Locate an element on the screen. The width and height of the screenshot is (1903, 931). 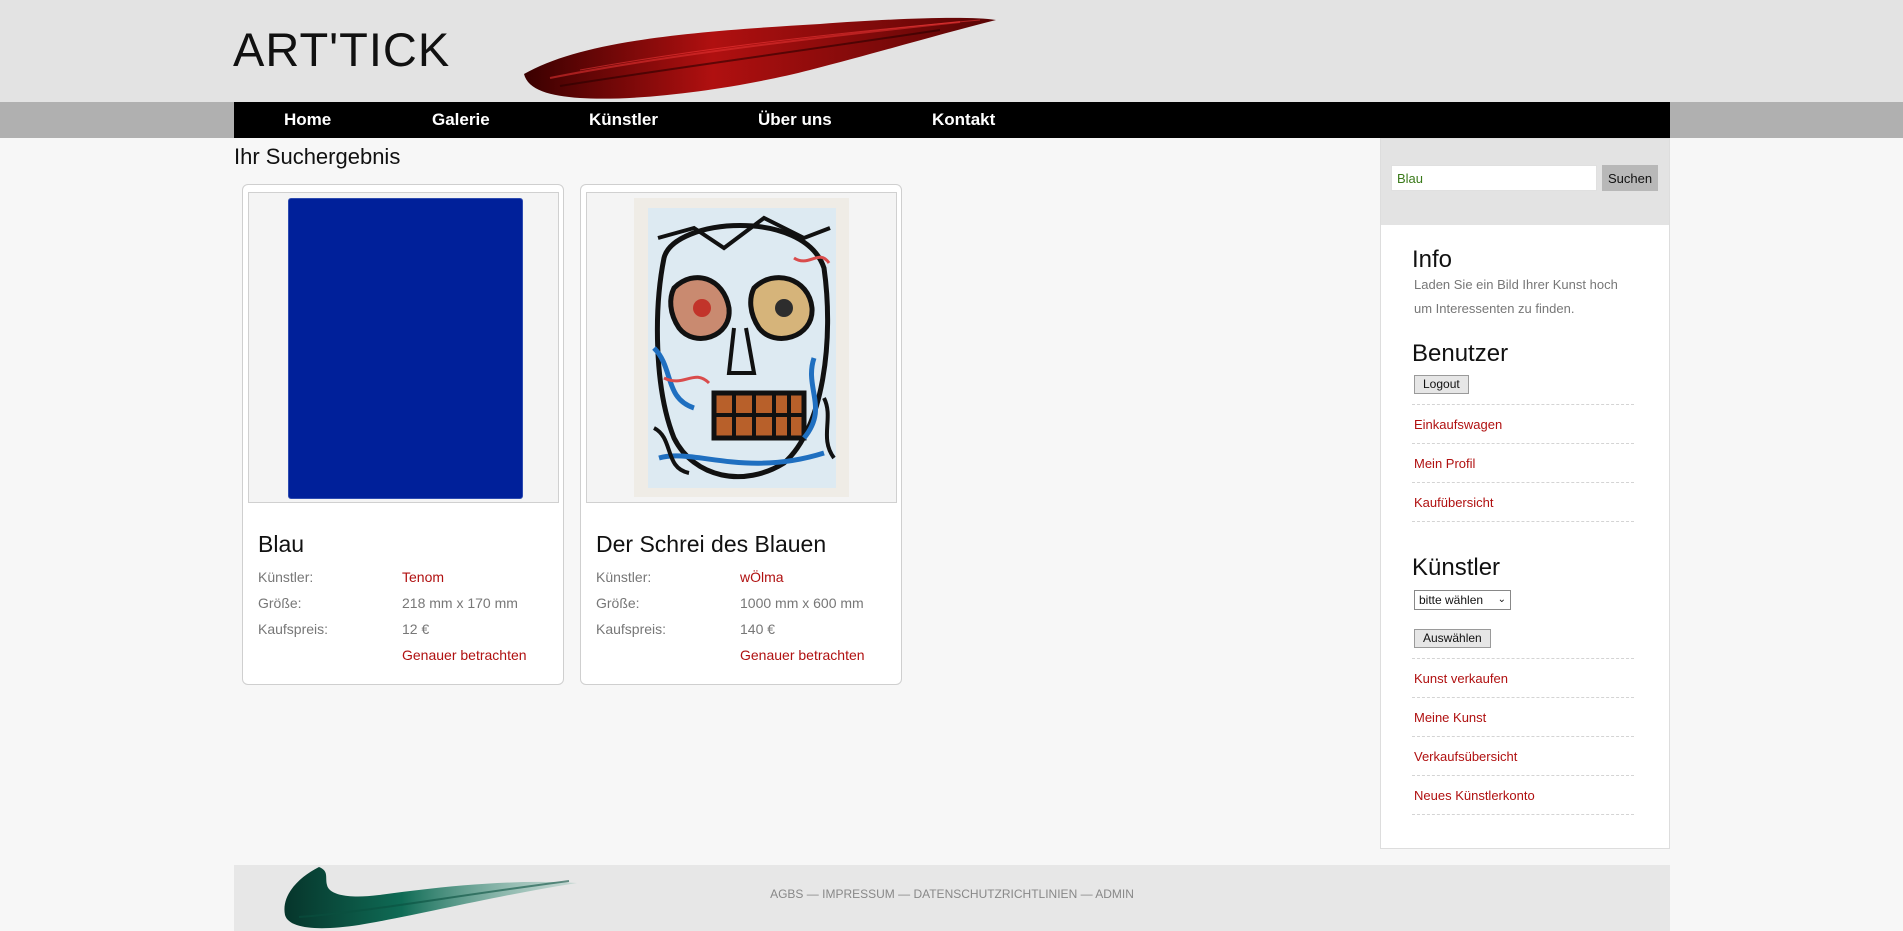
red-brush-stroke-image is located at coordinates (760, 58).